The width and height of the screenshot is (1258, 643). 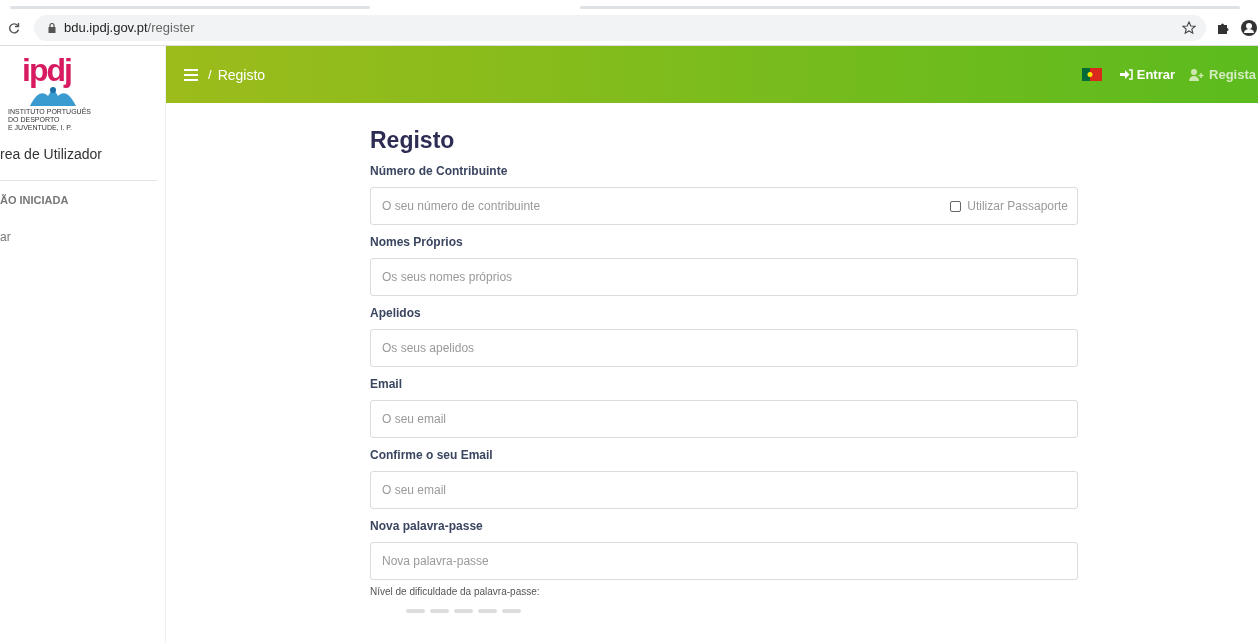 I want to click on field-label: Nomes Próprios, so click(x=417, y=242).